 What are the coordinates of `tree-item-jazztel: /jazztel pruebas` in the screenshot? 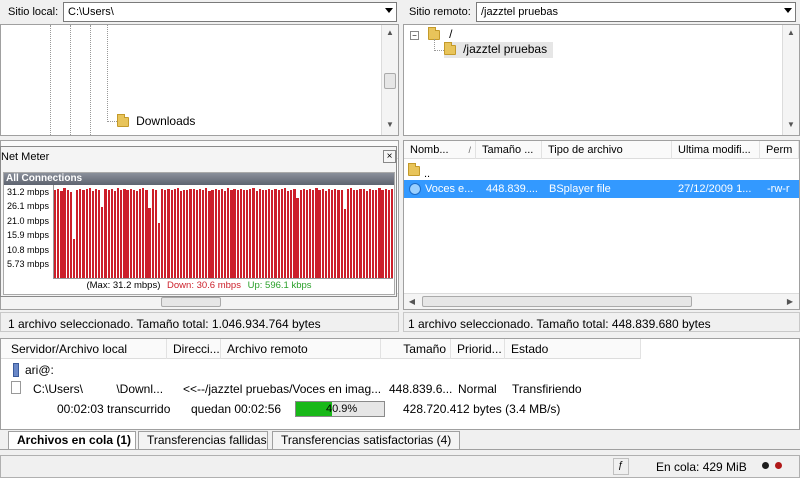 It's located at (499, 50).